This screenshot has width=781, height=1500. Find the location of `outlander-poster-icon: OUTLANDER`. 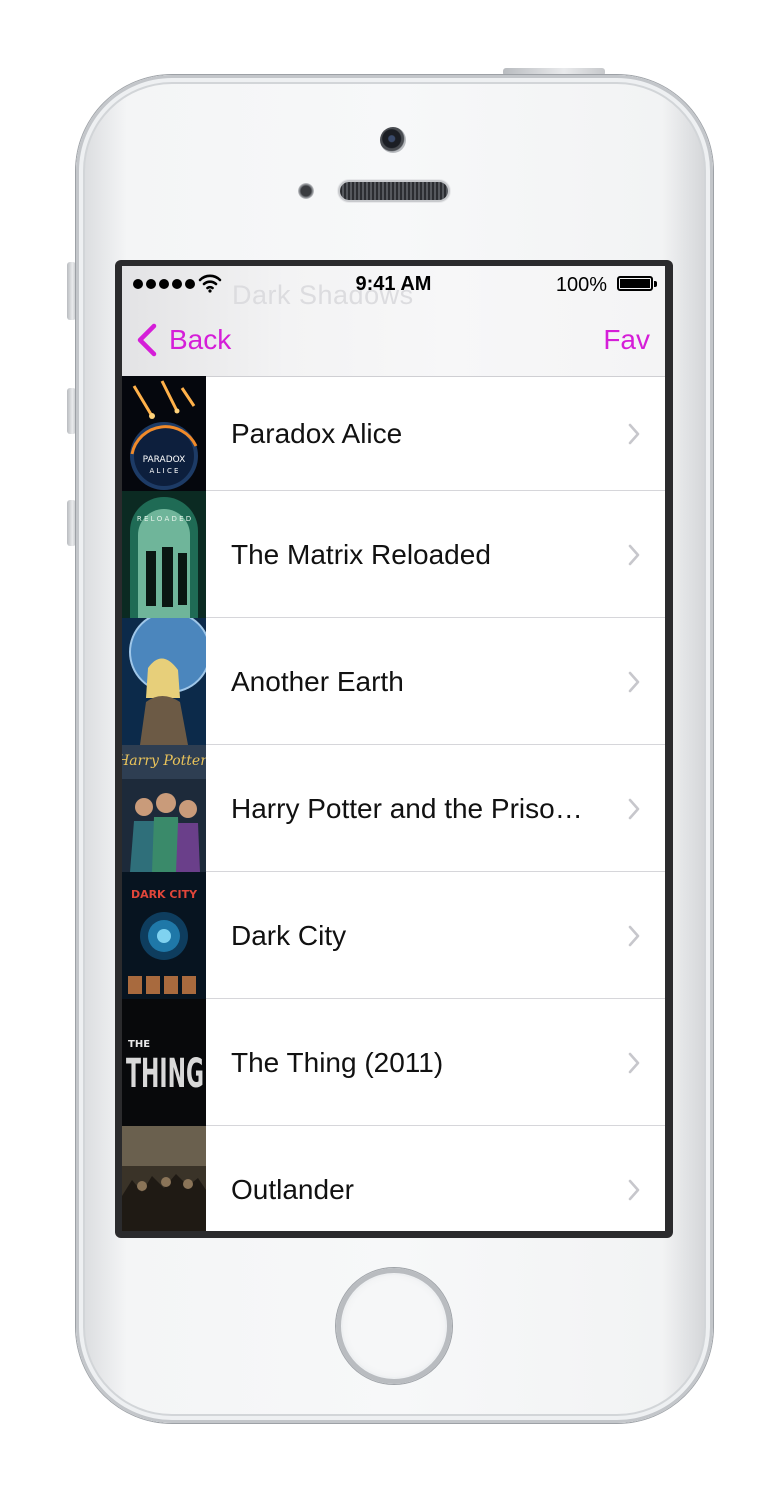

outlander-poster-icon: OUTLANDER is located at coordinates (164, 1178).